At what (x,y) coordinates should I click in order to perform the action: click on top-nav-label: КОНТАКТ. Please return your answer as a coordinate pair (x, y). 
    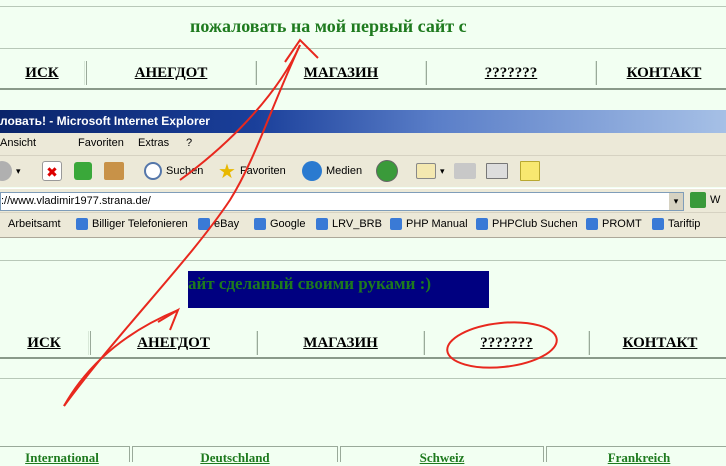
    Looking at the image, I should click on (664, 73).